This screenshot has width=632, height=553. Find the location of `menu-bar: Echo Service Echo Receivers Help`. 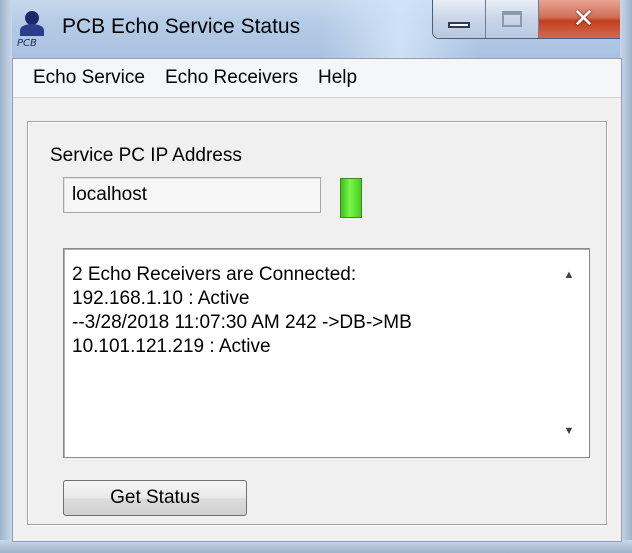

menu-bar: Echo Service Echo Receivers Help is located at coordinates (317, 78).